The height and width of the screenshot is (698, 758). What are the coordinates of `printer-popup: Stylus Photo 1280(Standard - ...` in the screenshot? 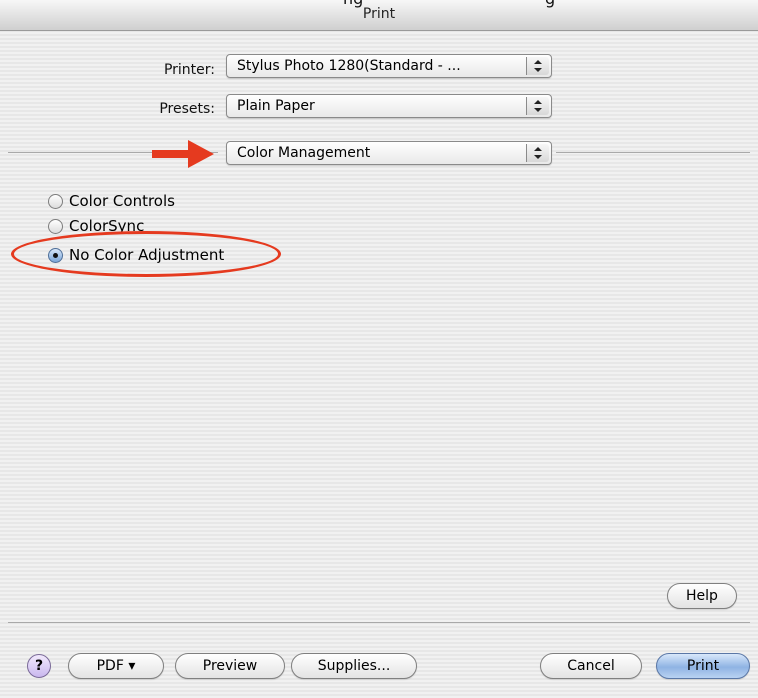 It's located at (389, 66).